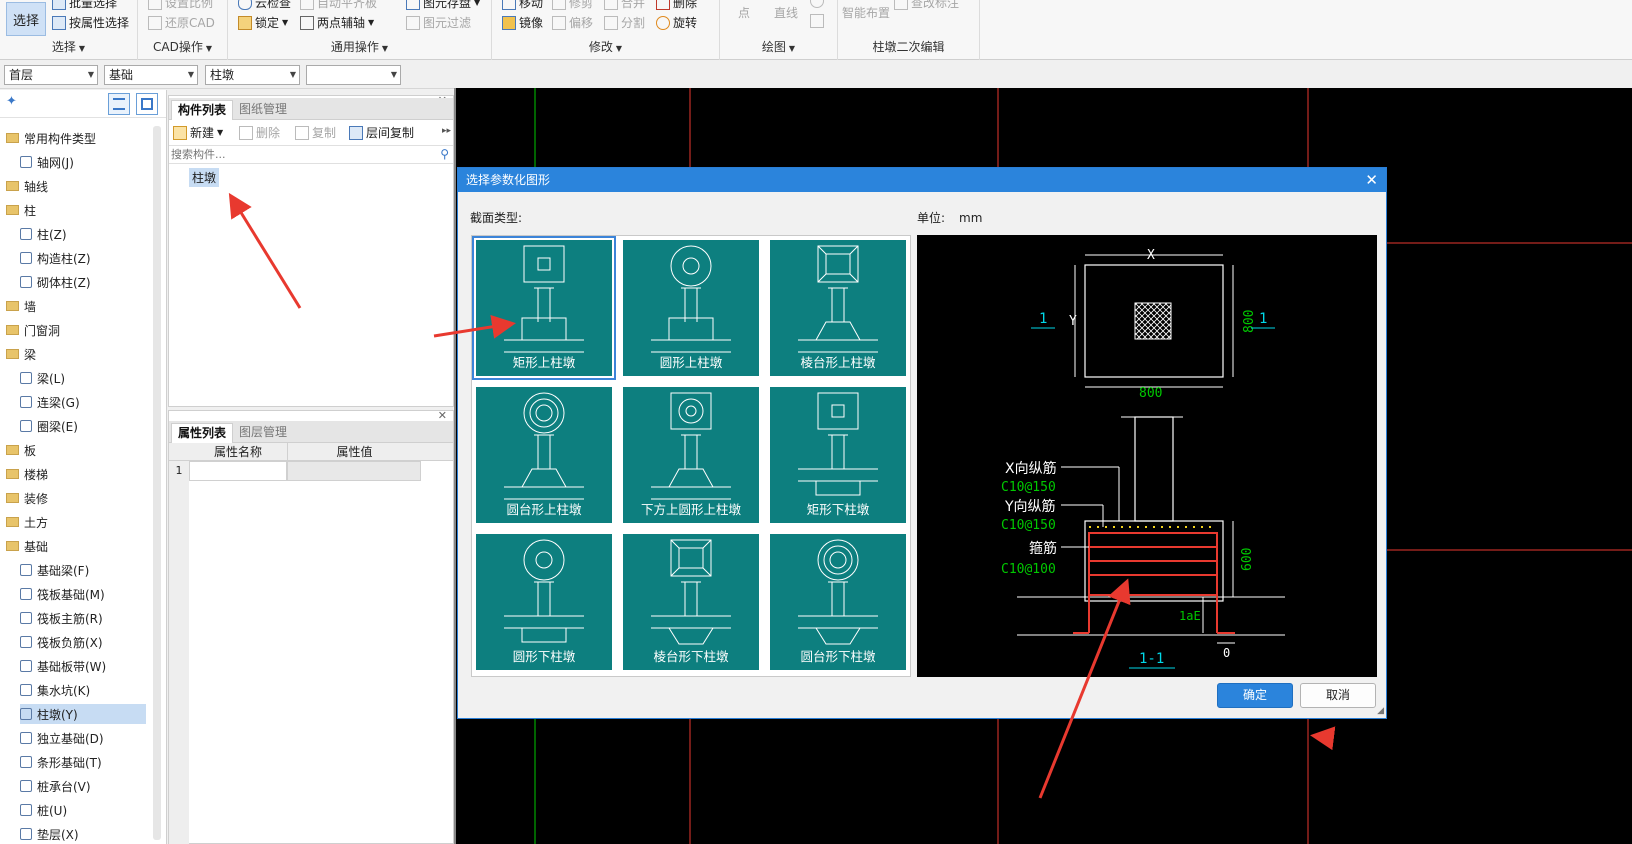 This screenshot has width=1632, height=844. What do you see at coordinates (76, 546) in the screenshot?
I see `tree-folder: 基础` at bounding box center [76, 546].